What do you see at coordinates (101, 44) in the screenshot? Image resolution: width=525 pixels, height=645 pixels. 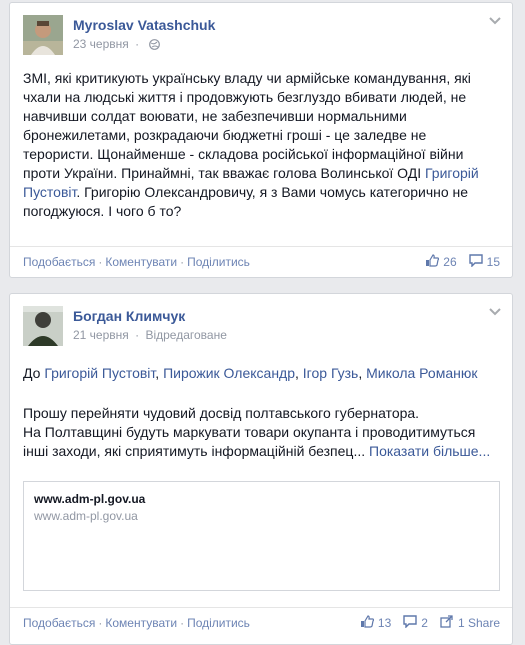 I see `post-date: 23 червня` at bounding box center [101, 44].